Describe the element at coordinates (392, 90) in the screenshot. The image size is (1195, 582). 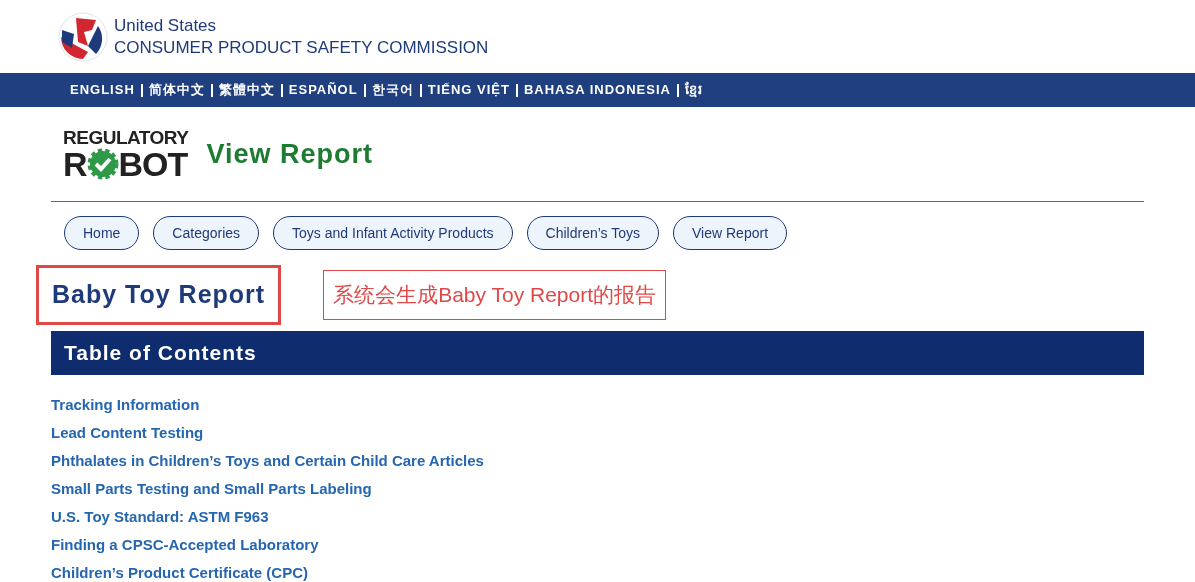
I see `language-link: 한국어` at that location.